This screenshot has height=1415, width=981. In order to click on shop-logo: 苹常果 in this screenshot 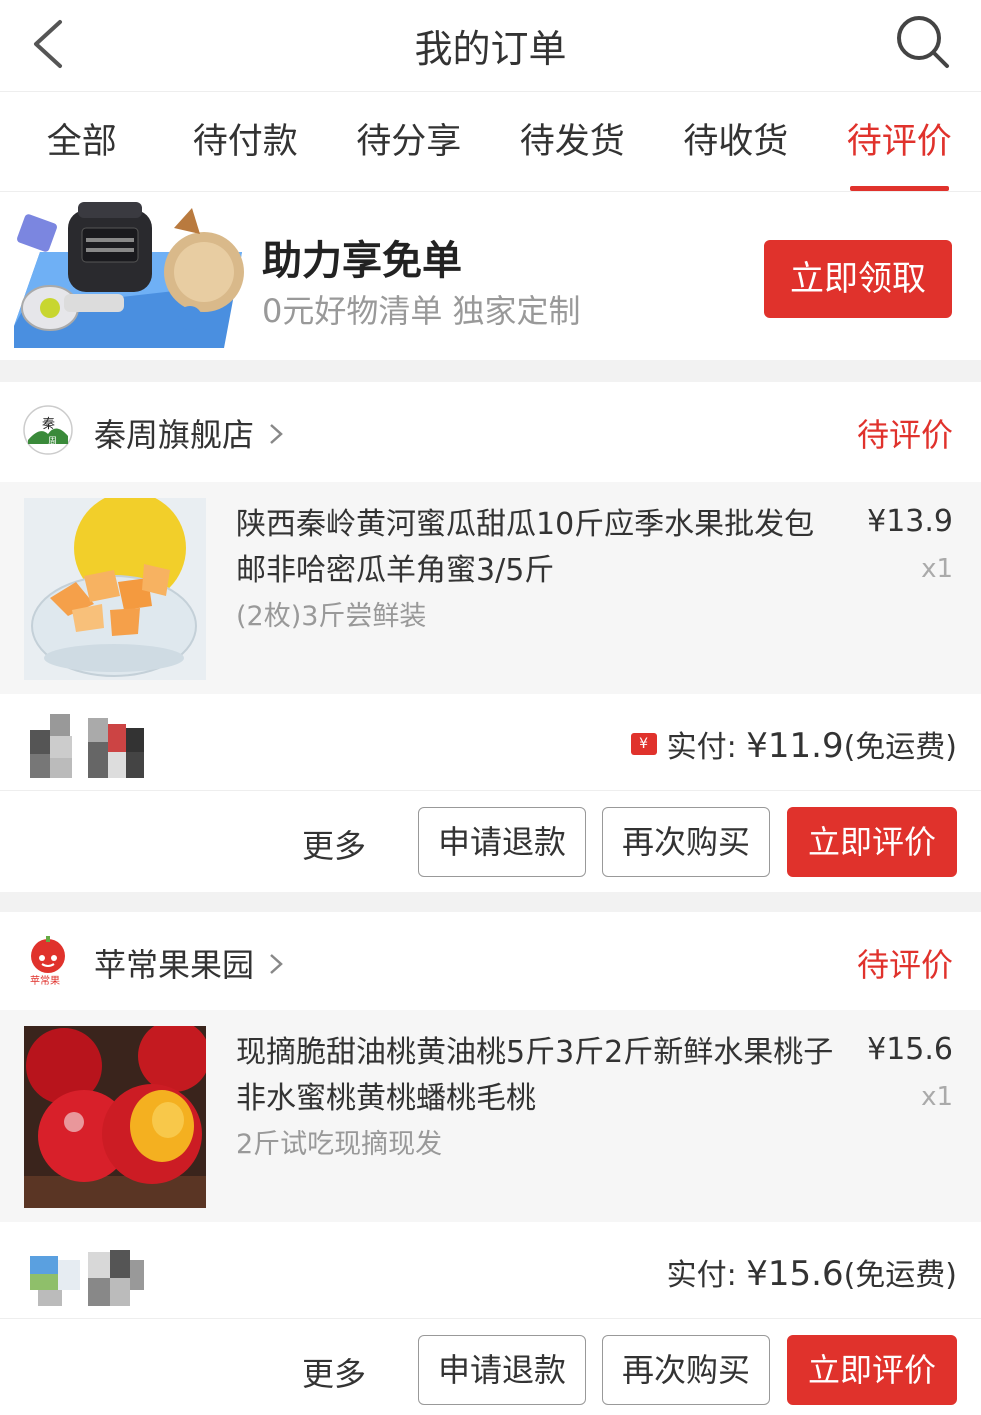, I will do `click(47, 961)`.